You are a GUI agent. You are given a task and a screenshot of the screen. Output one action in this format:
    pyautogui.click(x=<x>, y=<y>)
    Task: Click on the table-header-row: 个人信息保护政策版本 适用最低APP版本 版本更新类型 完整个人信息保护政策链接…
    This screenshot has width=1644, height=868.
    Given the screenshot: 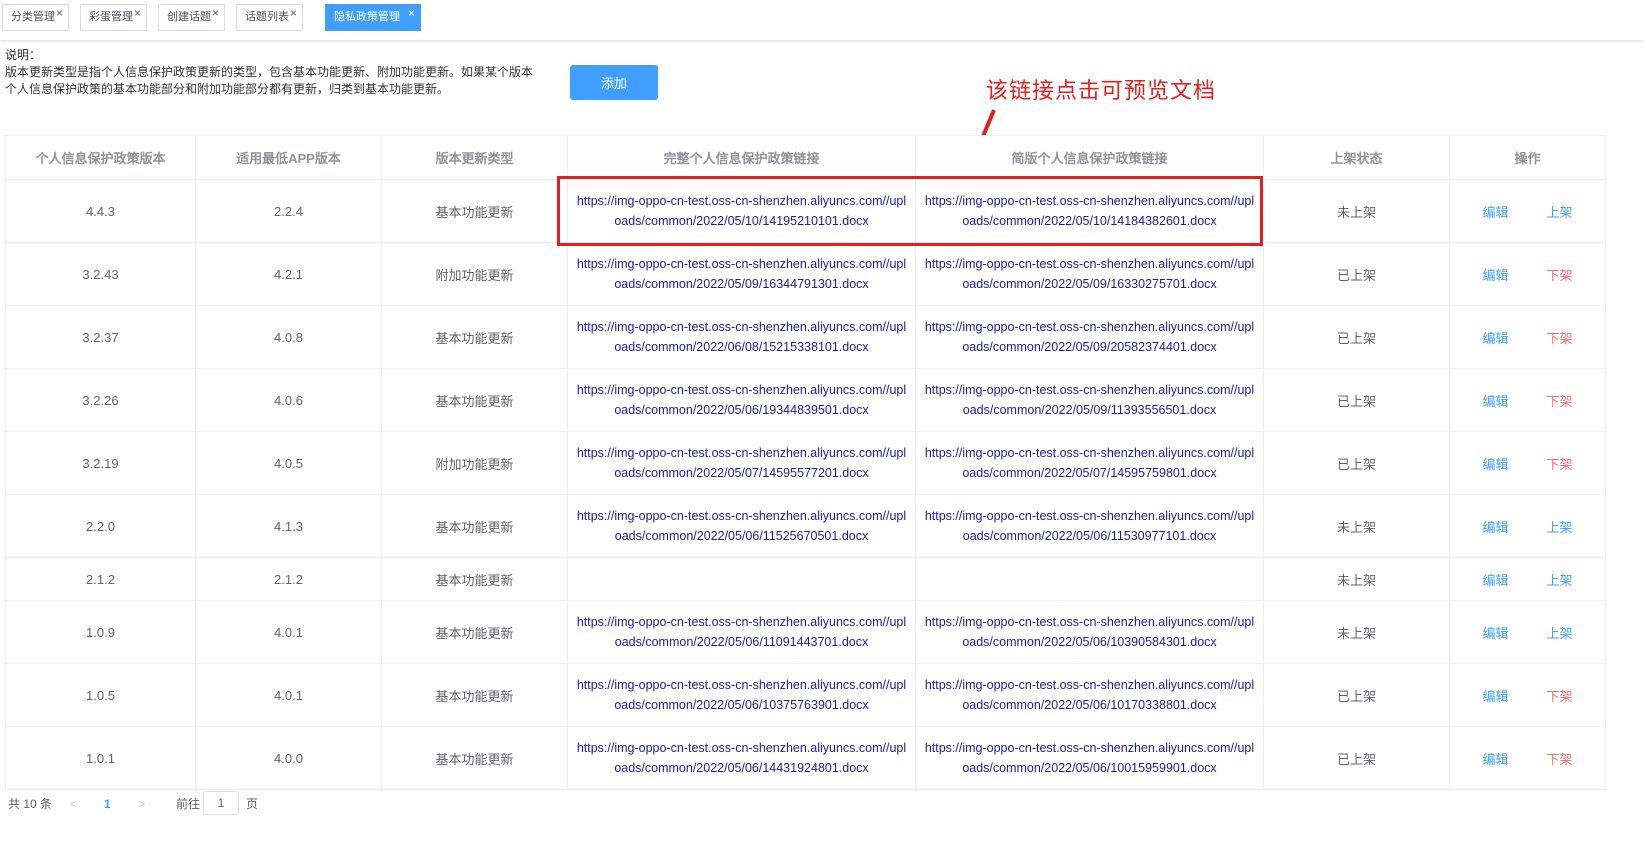 What is the action you would take?
    pyautogui.click(x=805, y=157)
    